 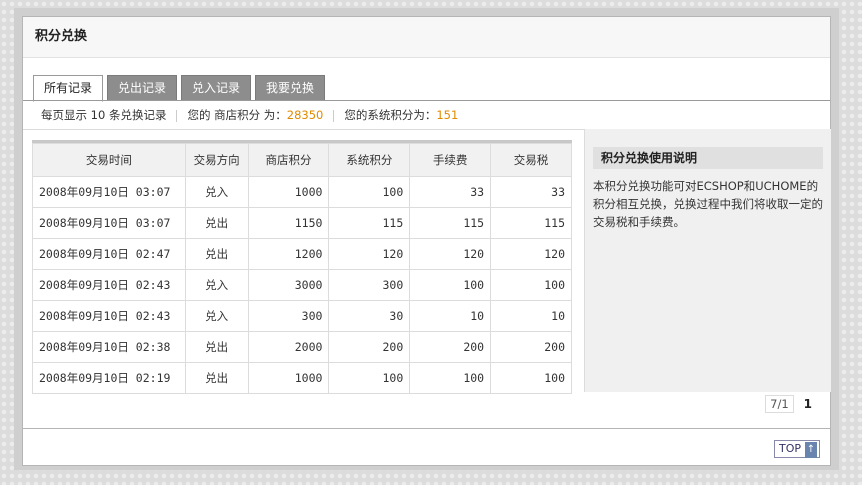 I want to click on col-header-fee: 手续费, so click(x=450, y=160).